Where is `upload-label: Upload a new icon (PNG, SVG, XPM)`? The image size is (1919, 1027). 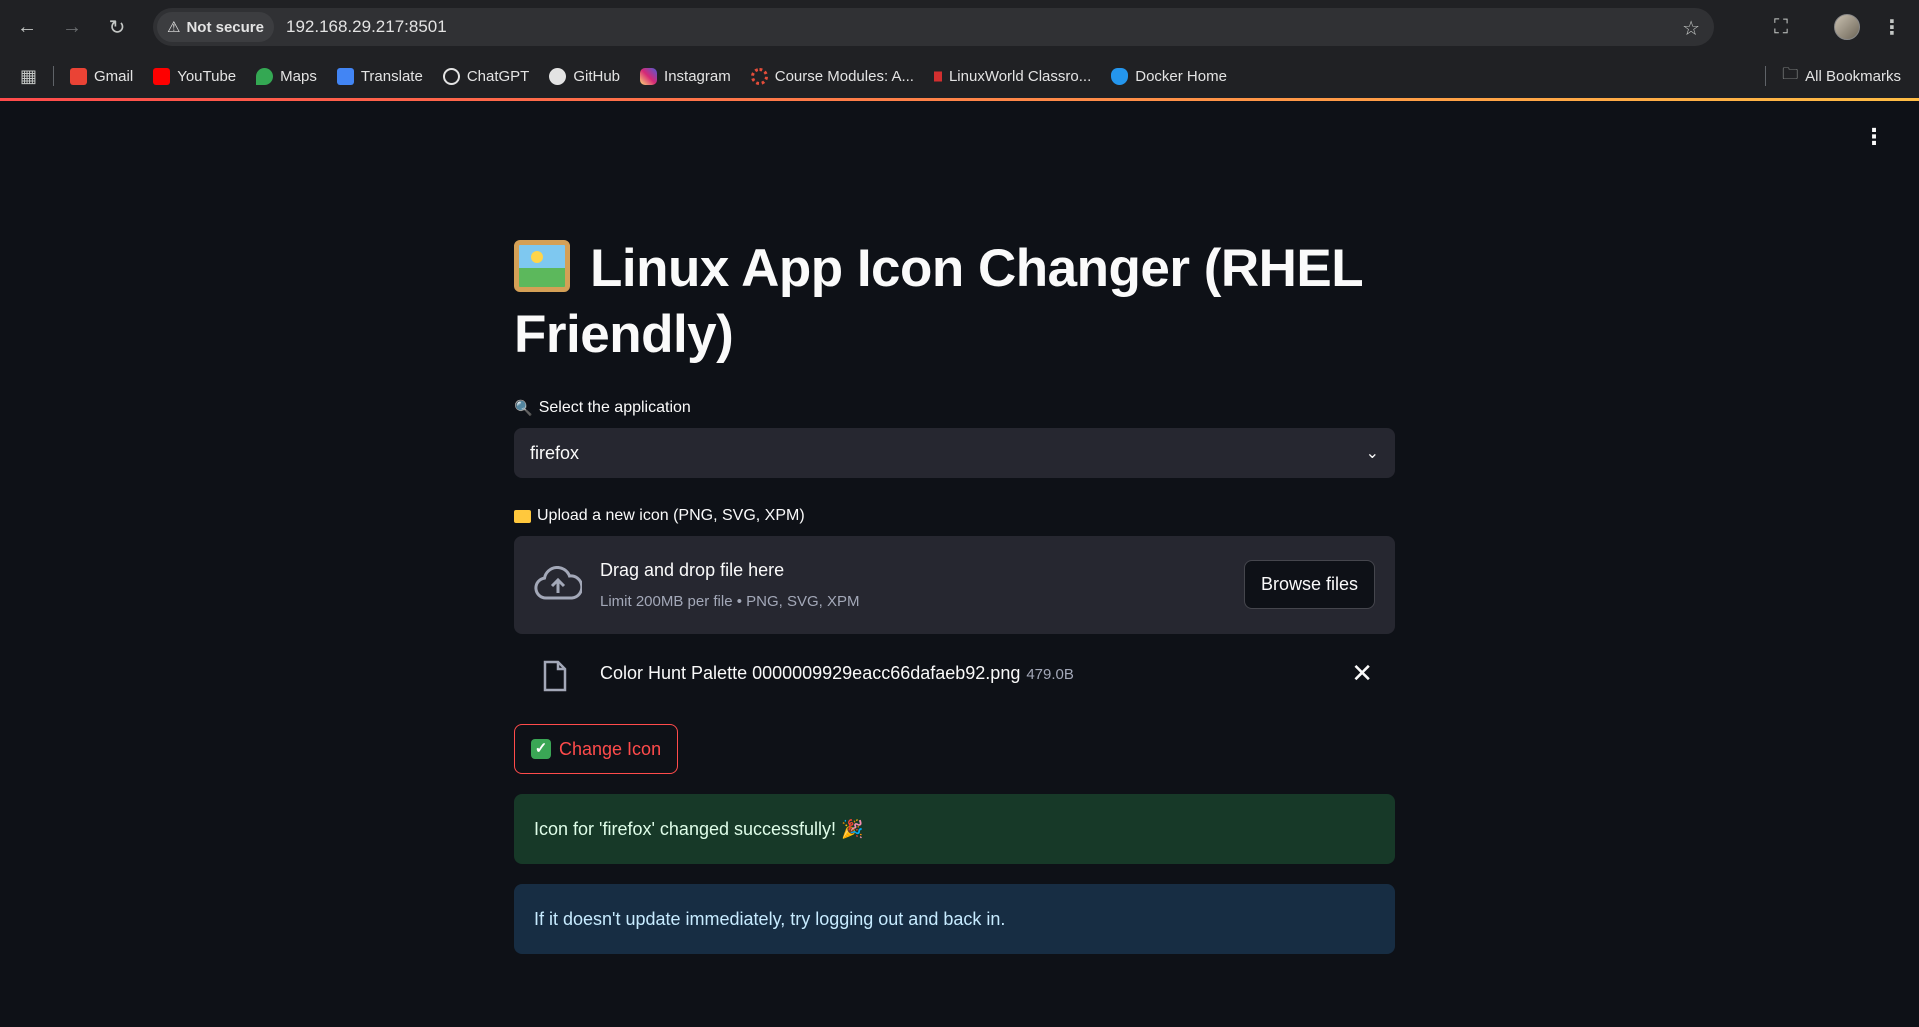 upload-label: Upload a new icon (PNG, SVG, XPM) is located at coordinates (954, 516).